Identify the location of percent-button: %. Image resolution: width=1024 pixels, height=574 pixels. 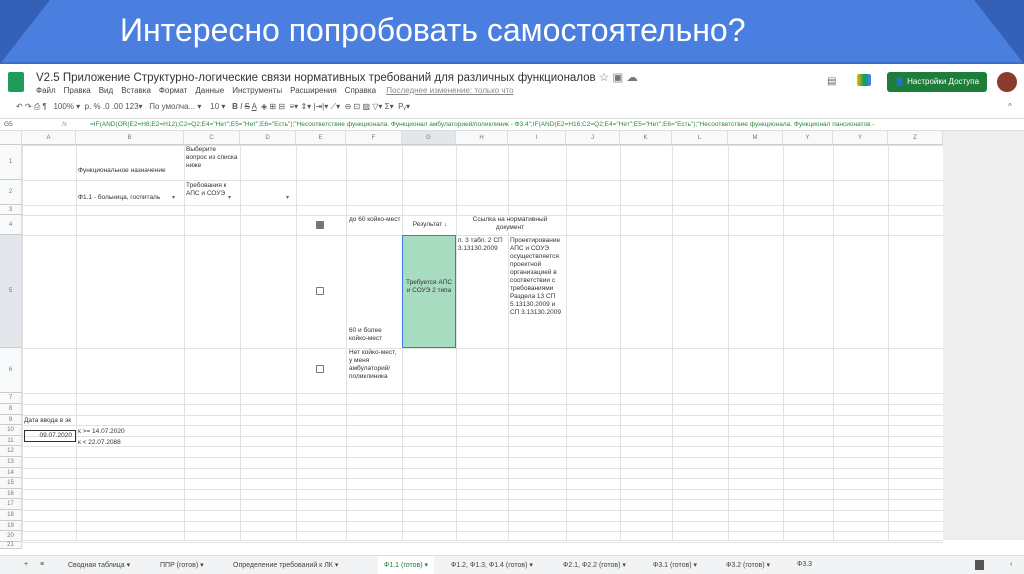
(97, 106).